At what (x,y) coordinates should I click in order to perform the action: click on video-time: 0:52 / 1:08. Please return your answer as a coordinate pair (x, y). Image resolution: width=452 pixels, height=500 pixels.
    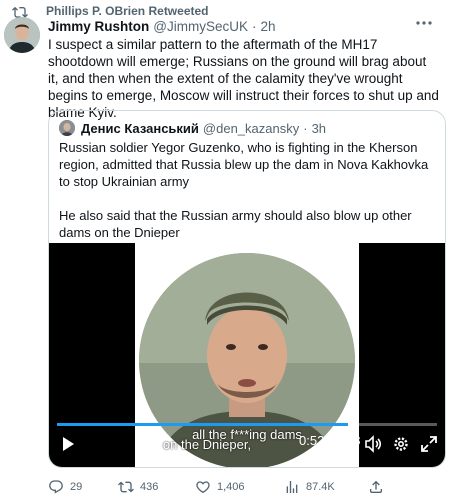
    Looking at the image, I should click on (330, 440).